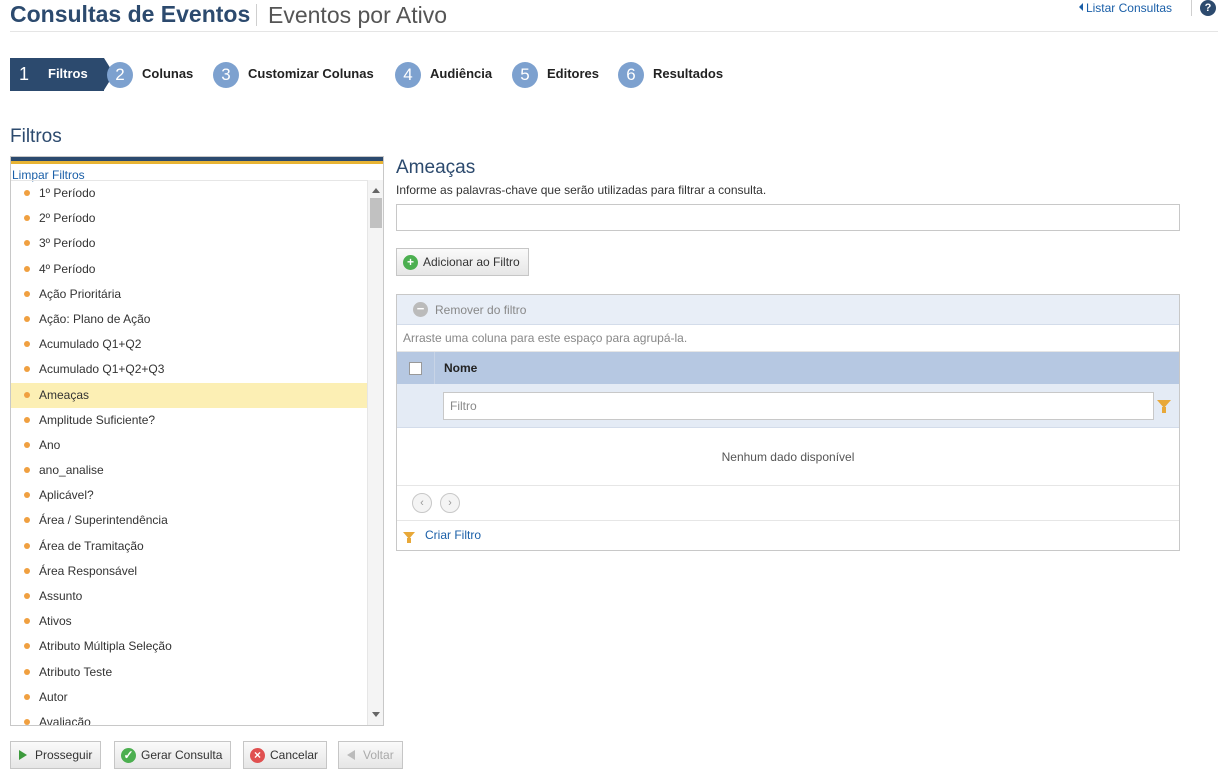 The height and width of the screenshot is (780, 1228). Describe the element at coordinates (55, 621) in the screenshot. I see `list-item-label: Ativos` at that location.